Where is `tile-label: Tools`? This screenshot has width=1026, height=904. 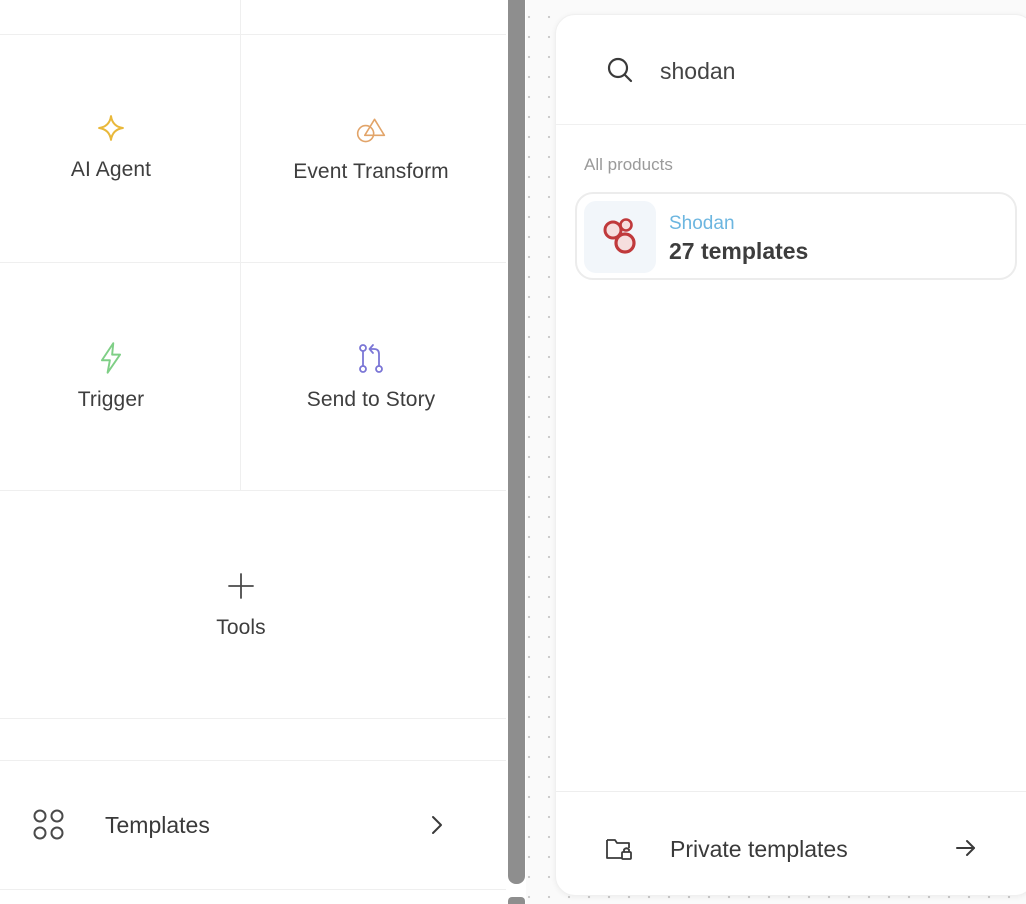 tile-label: Tools is located at coordinates (241, 627).